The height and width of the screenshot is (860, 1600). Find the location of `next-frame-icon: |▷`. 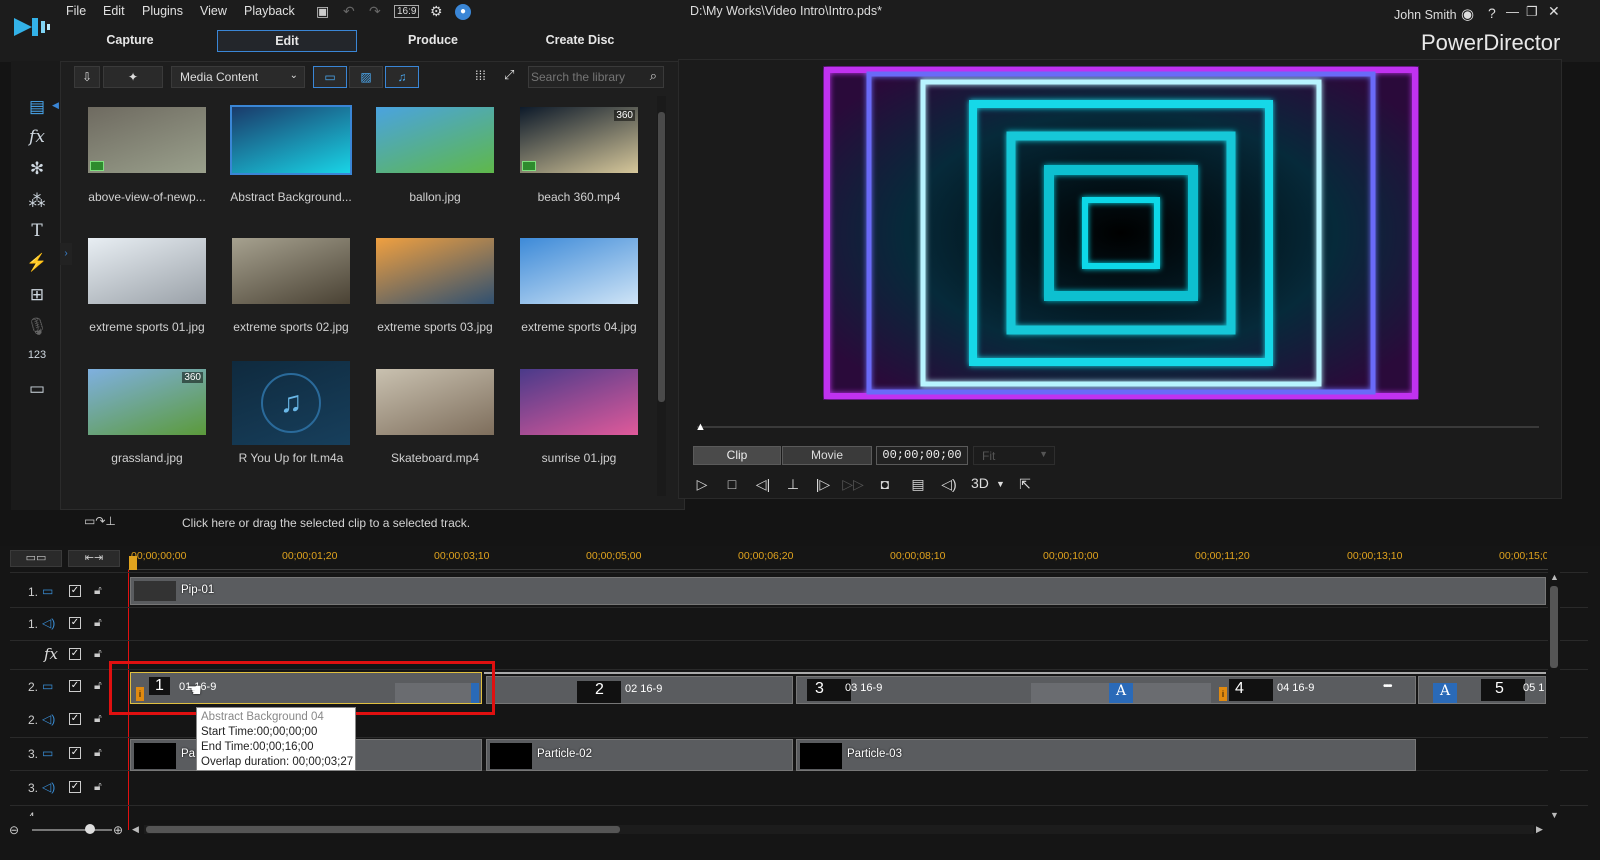

next-frame-icon: |▷ is located at coordinates (823, 484).